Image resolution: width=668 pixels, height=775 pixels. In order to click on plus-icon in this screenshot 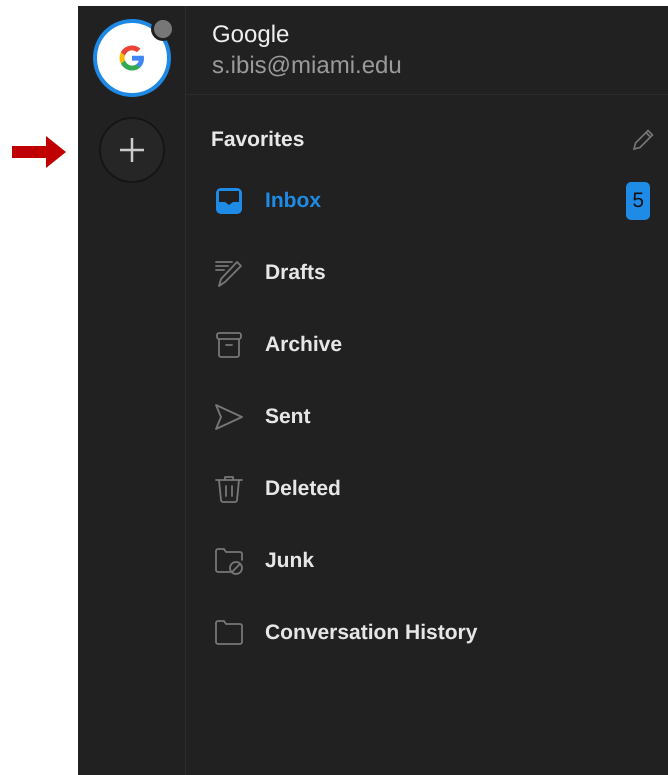, I will do `click(132, 150)`.